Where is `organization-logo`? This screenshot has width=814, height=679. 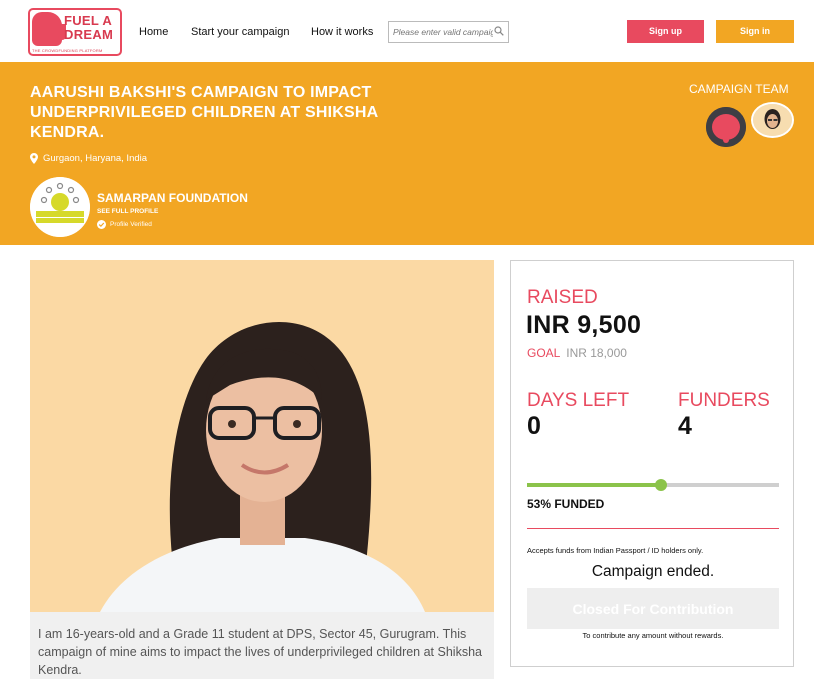
organization-logo is located at coordinates (60, 207).